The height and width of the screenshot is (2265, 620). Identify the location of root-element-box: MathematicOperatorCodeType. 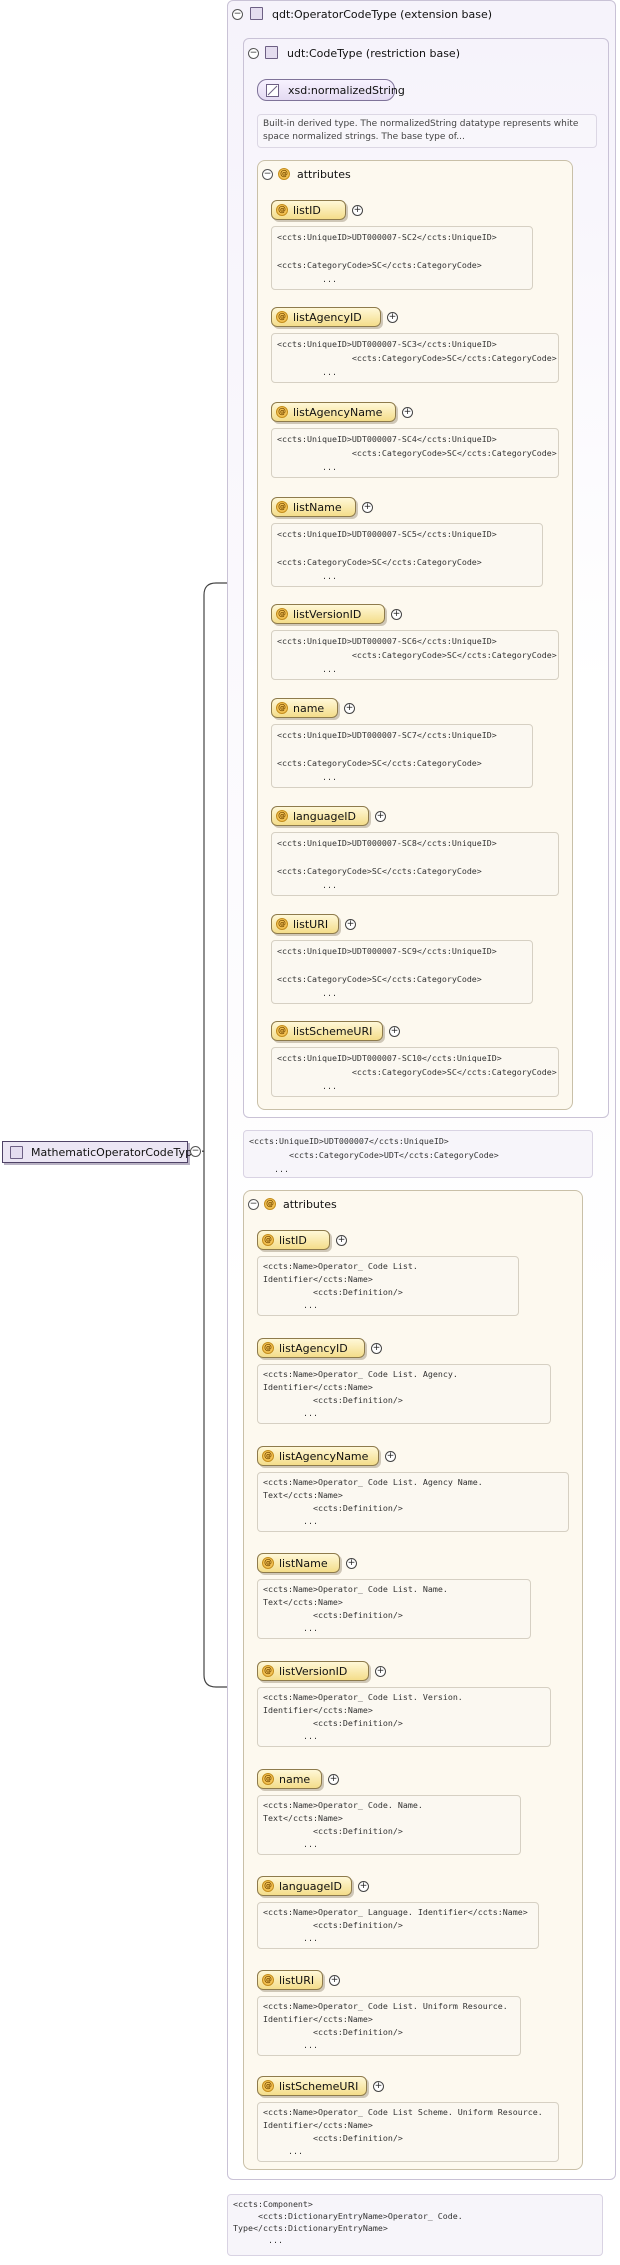
(100, 1152).